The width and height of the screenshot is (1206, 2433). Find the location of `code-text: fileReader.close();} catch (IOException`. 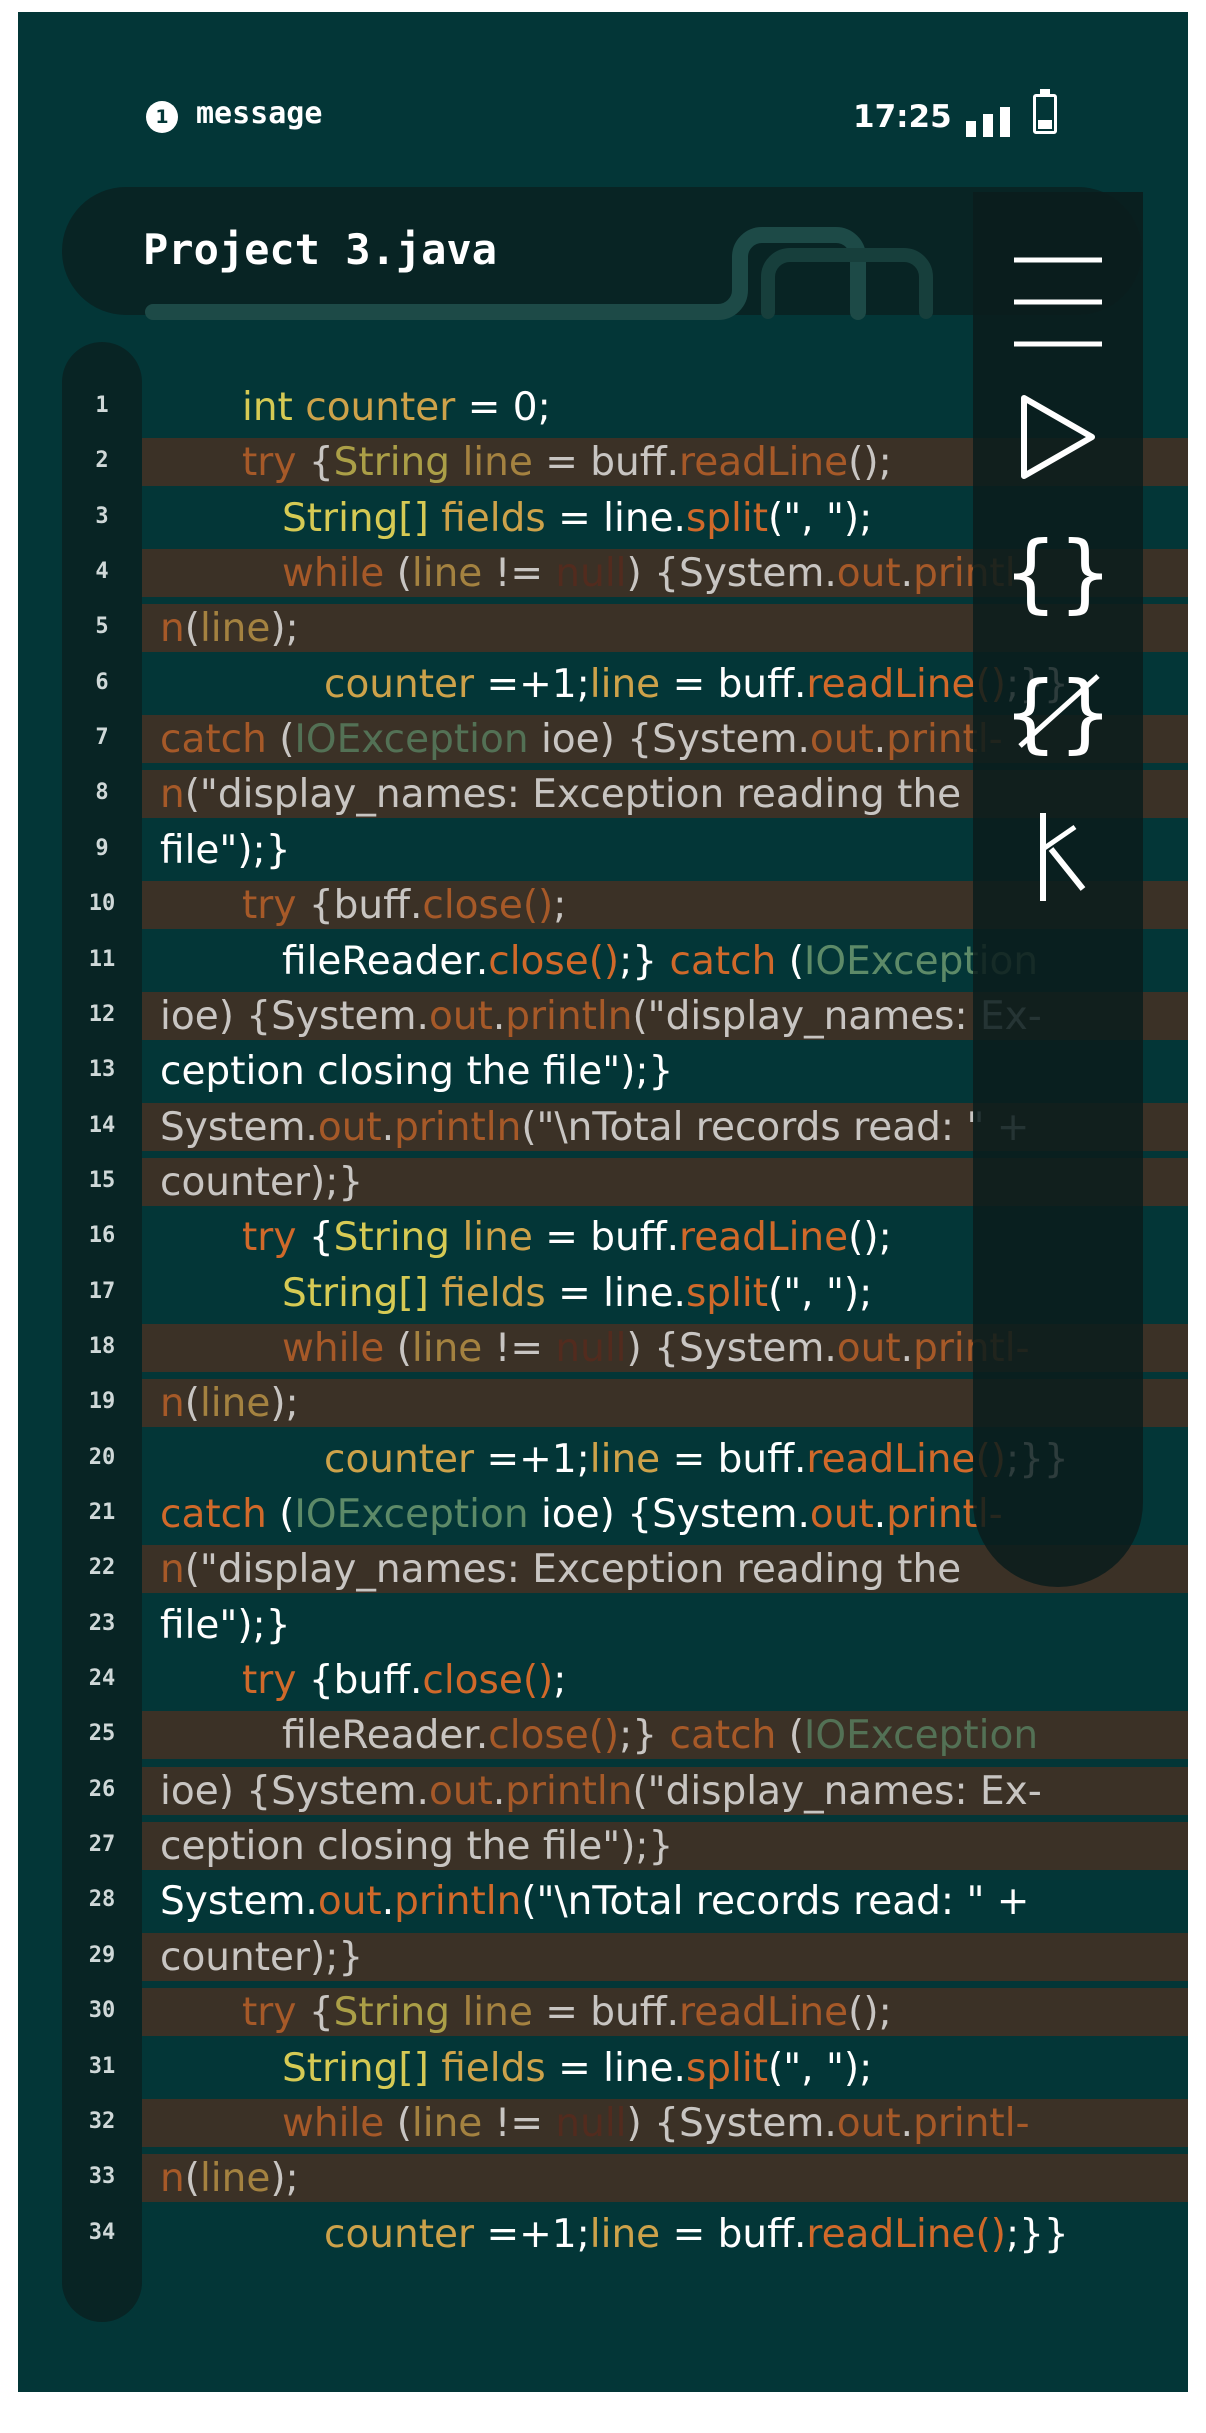

code-text: fileReader.close();} catch (IOException is located at coordinates (660, 962).